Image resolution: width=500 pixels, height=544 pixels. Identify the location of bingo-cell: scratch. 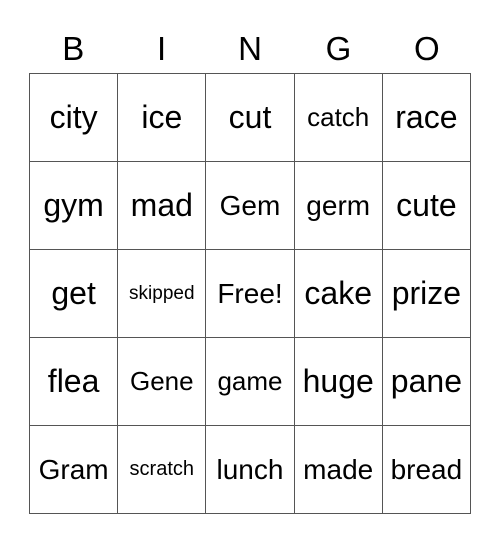
(162, 470).